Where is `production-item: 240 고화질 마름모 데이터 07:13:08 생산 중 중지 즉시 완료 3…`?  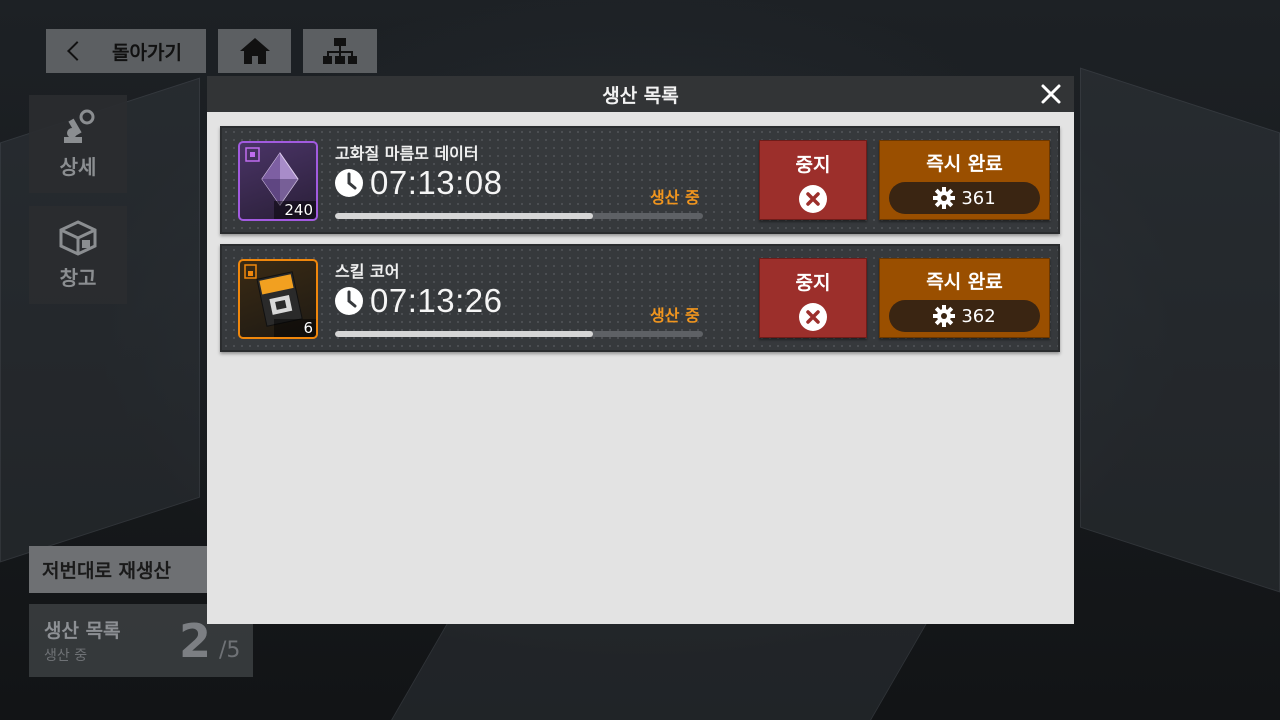
production-item: 240 고화질 마름모 데이터 07:13:08 생산 중 중지 즉시 완료 3… is located at coordinates (640, 180).